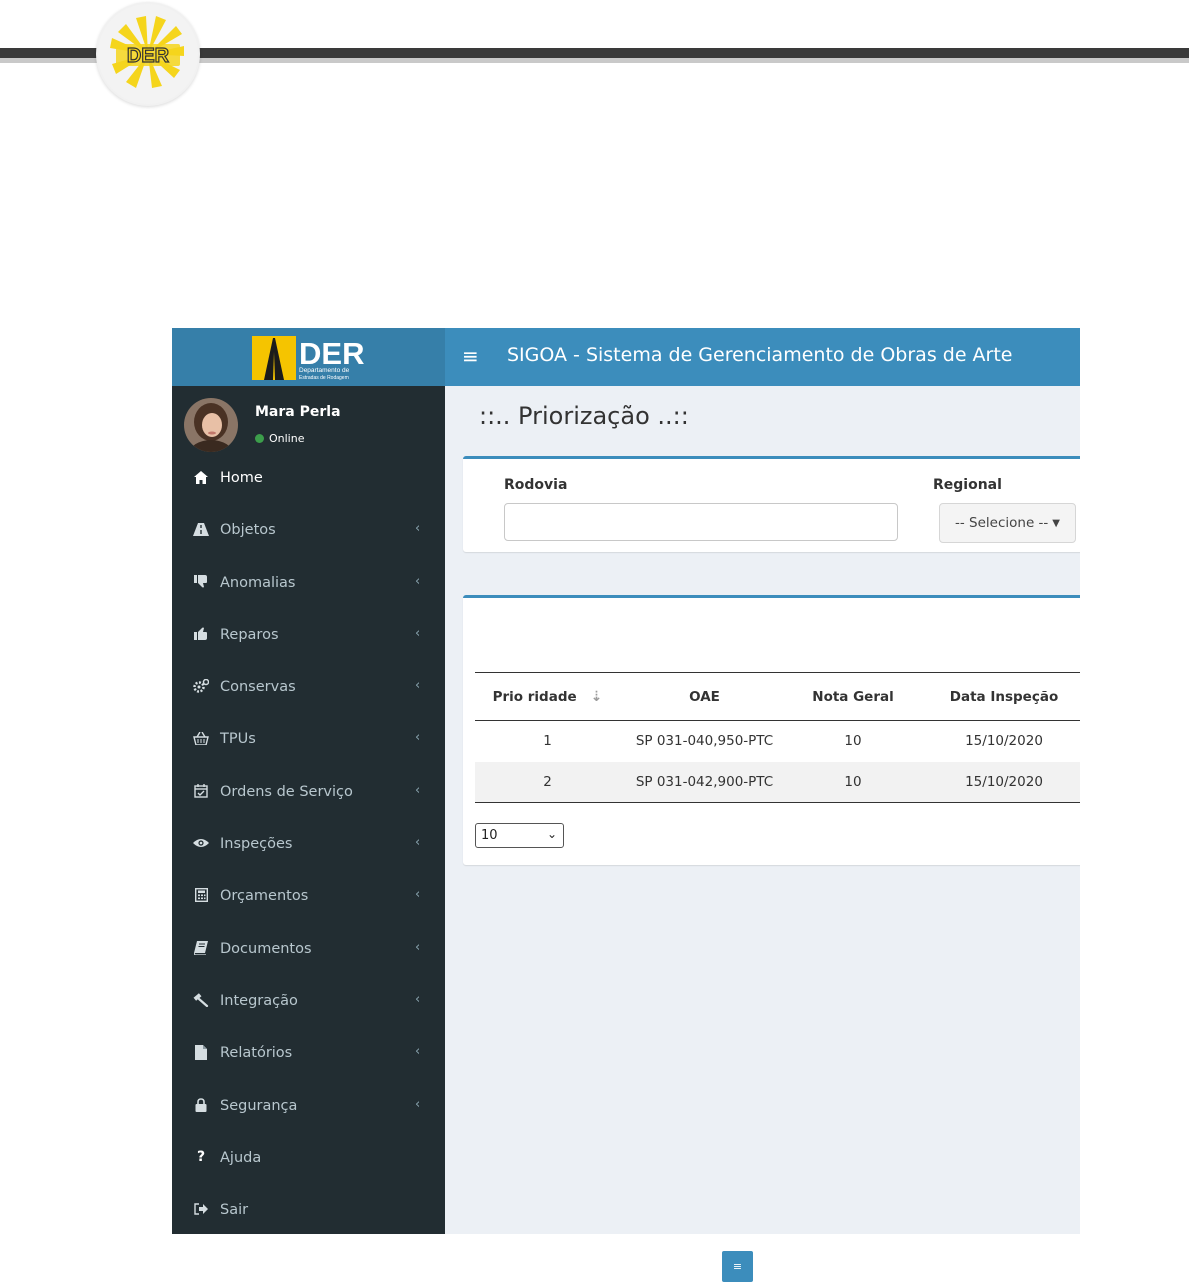 This screenshot has height=1282, width=1189. Describe the element at coordinates (967, 485) in the screenshot. I see `regional-label: Regional` at that location.